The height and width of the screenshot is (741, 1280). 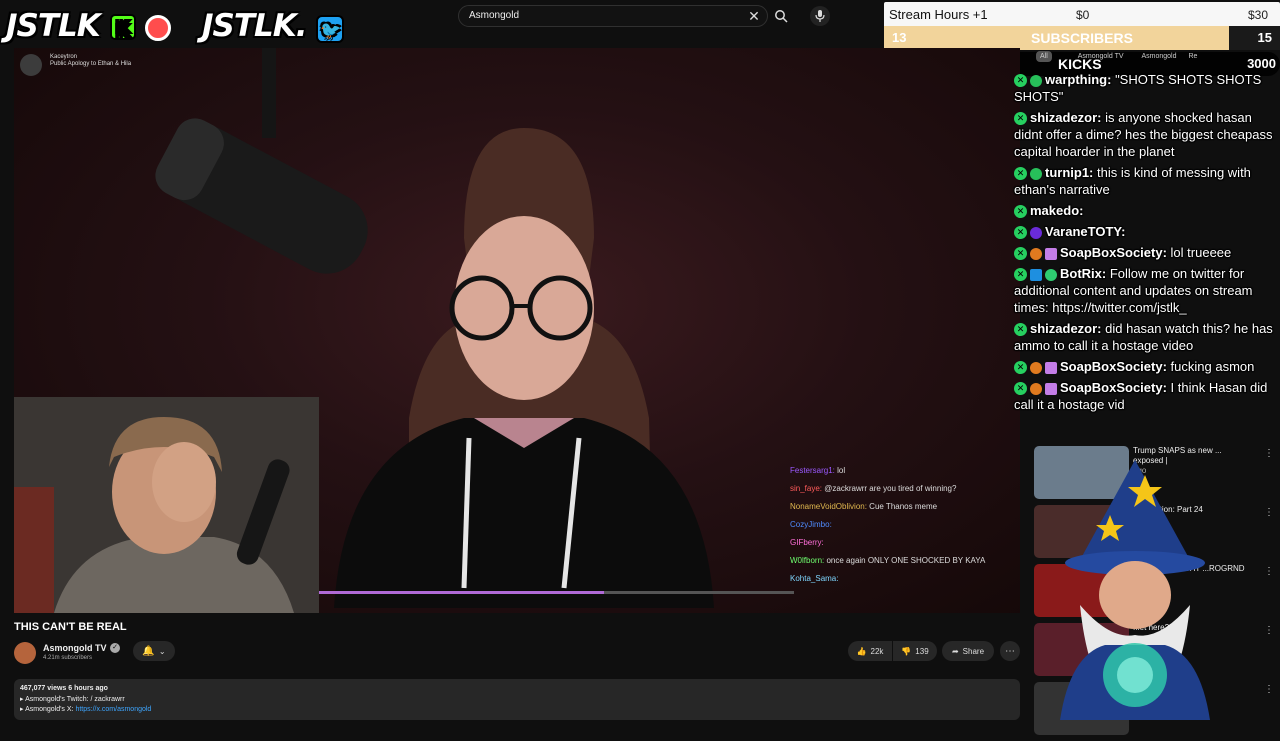 What do you see at coordinates (75, 648) in the screenshot?
I see `channel-name: Asmongold TV` at bounding box center [75, 648].